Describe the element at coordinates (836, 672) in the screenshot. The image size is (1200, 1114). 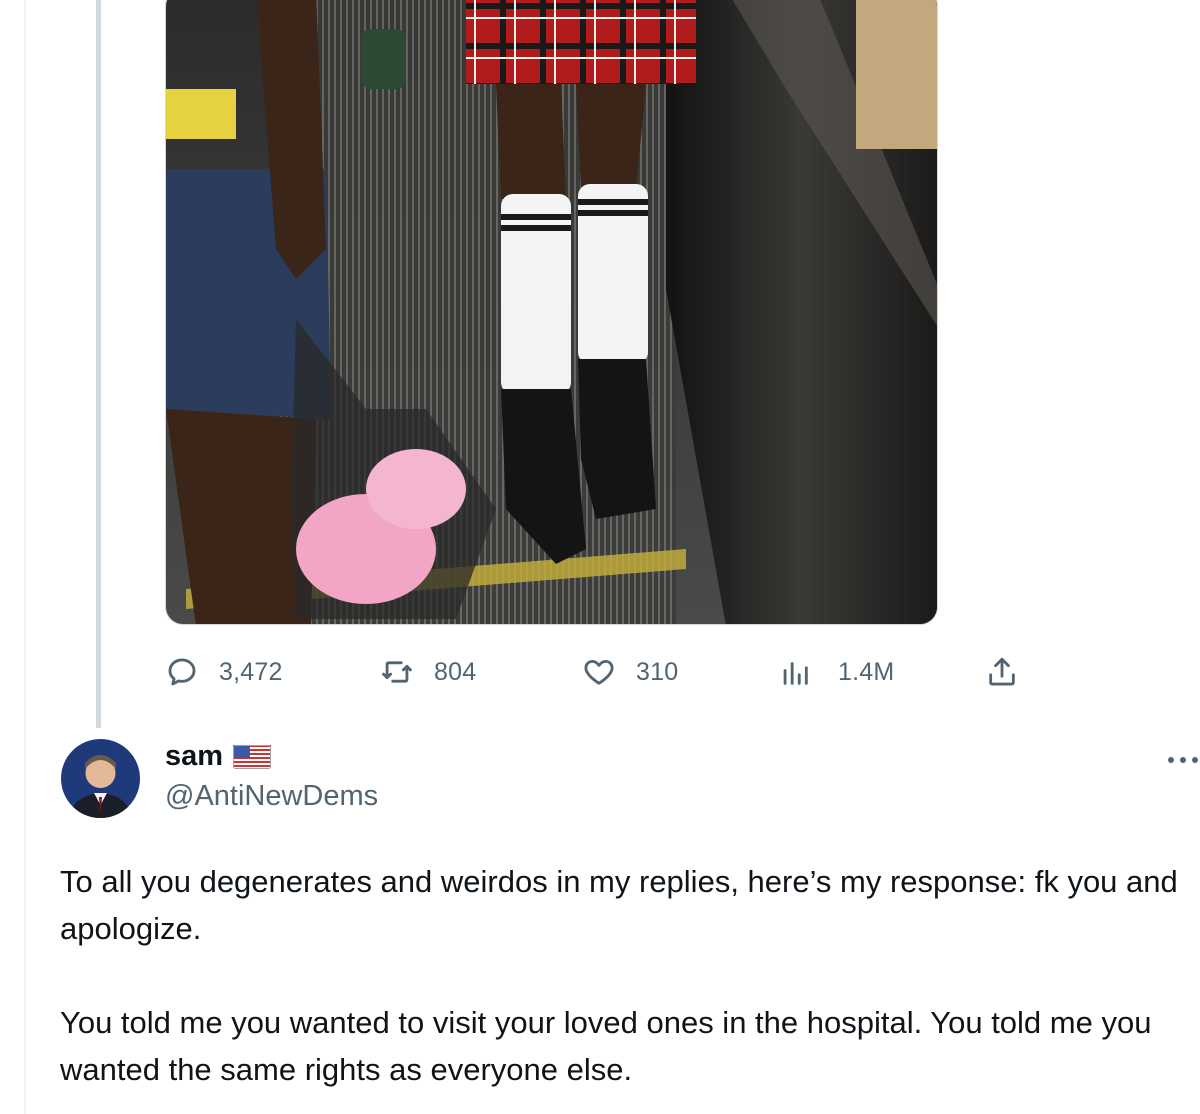
I see `views-button: 1.4M` at that location.